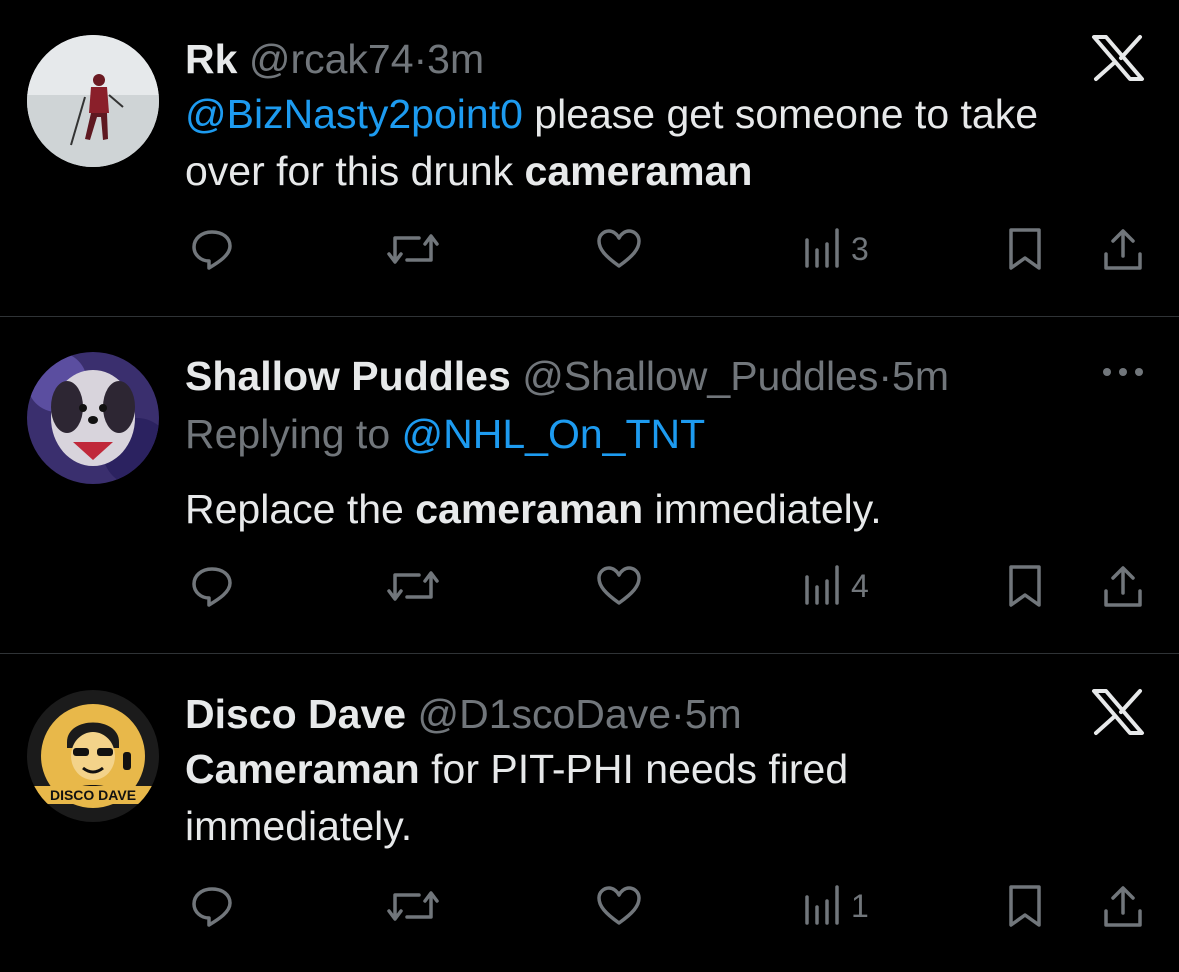 This screenshot has width=1179, height=972. What do you see at coordinates (295, 714) in the screenshot?
I see `display-name: Disco Dave` at bounding box center [295, 714].